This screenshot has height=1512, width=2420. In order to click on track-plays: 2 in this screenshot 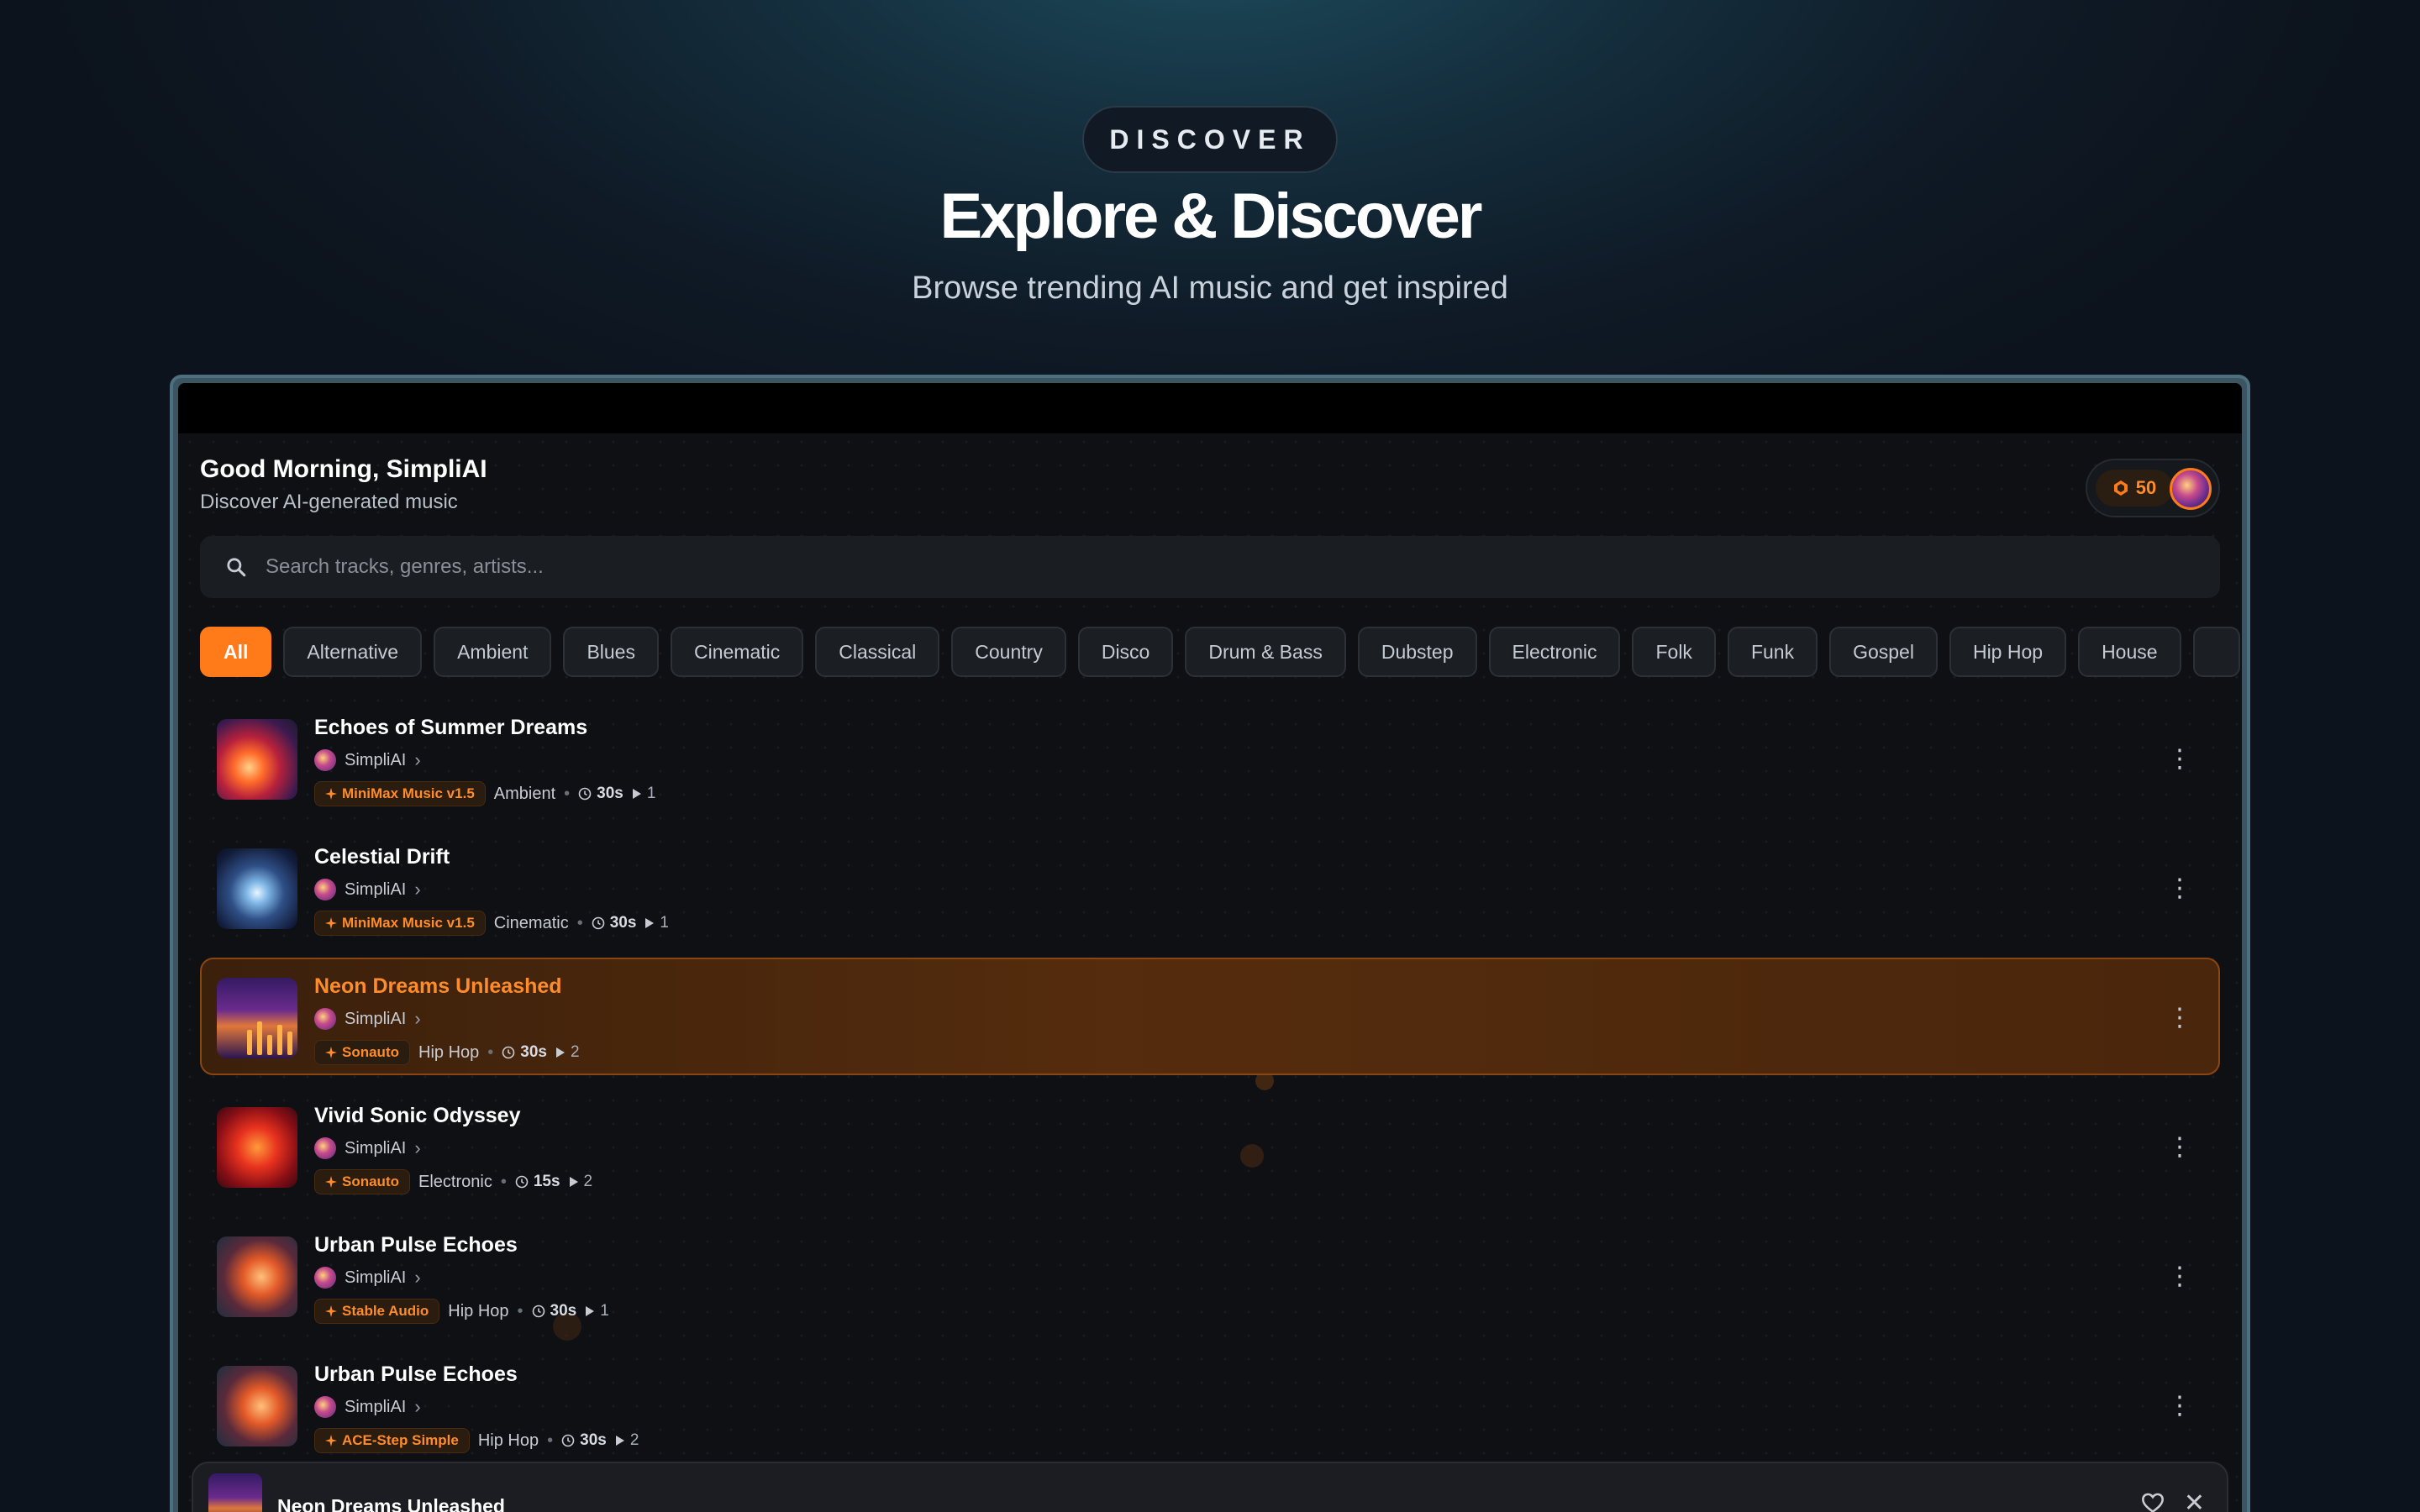, I will do `click(581, 1182)`.